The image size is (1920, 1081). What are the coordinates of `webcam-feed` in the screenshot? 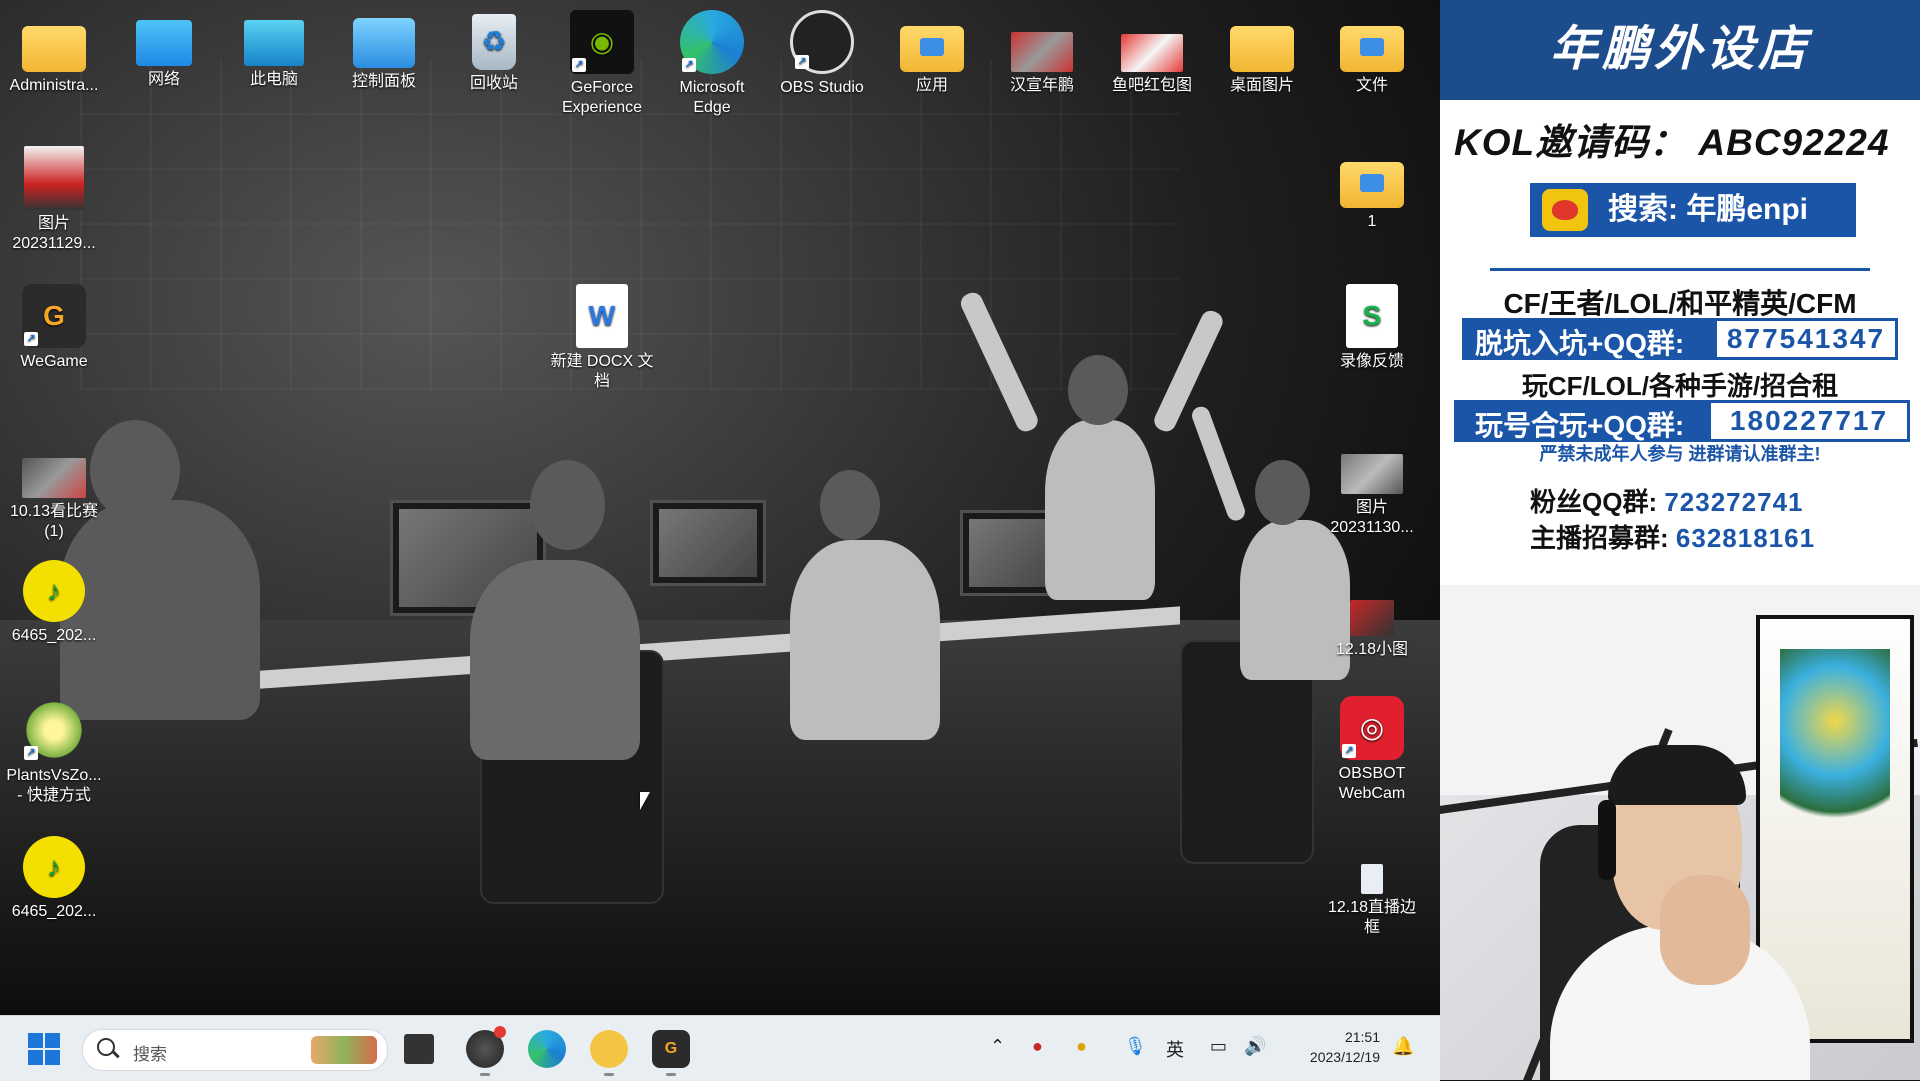 It's located at (1680, 832).